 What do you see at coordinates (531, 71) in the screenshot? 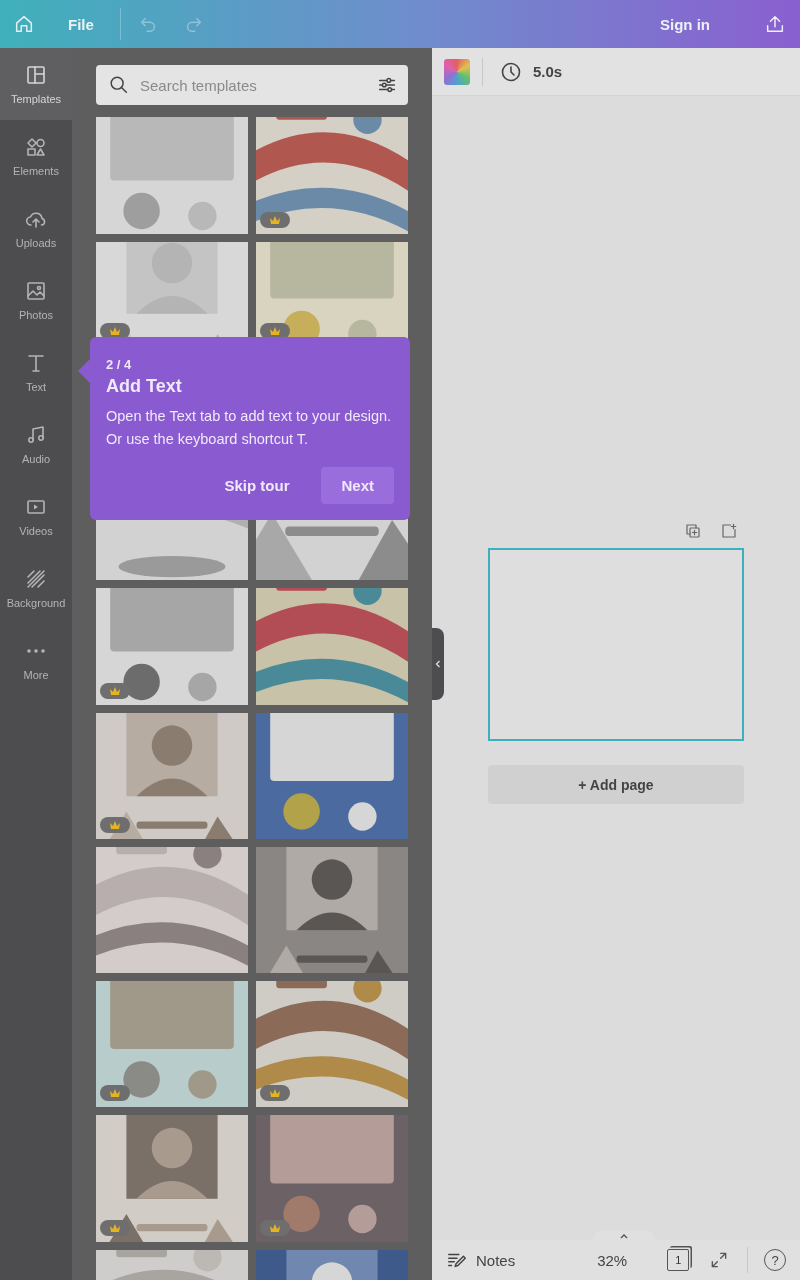
I see `duration-button: 5.0s` at bounding box center [531, 71].